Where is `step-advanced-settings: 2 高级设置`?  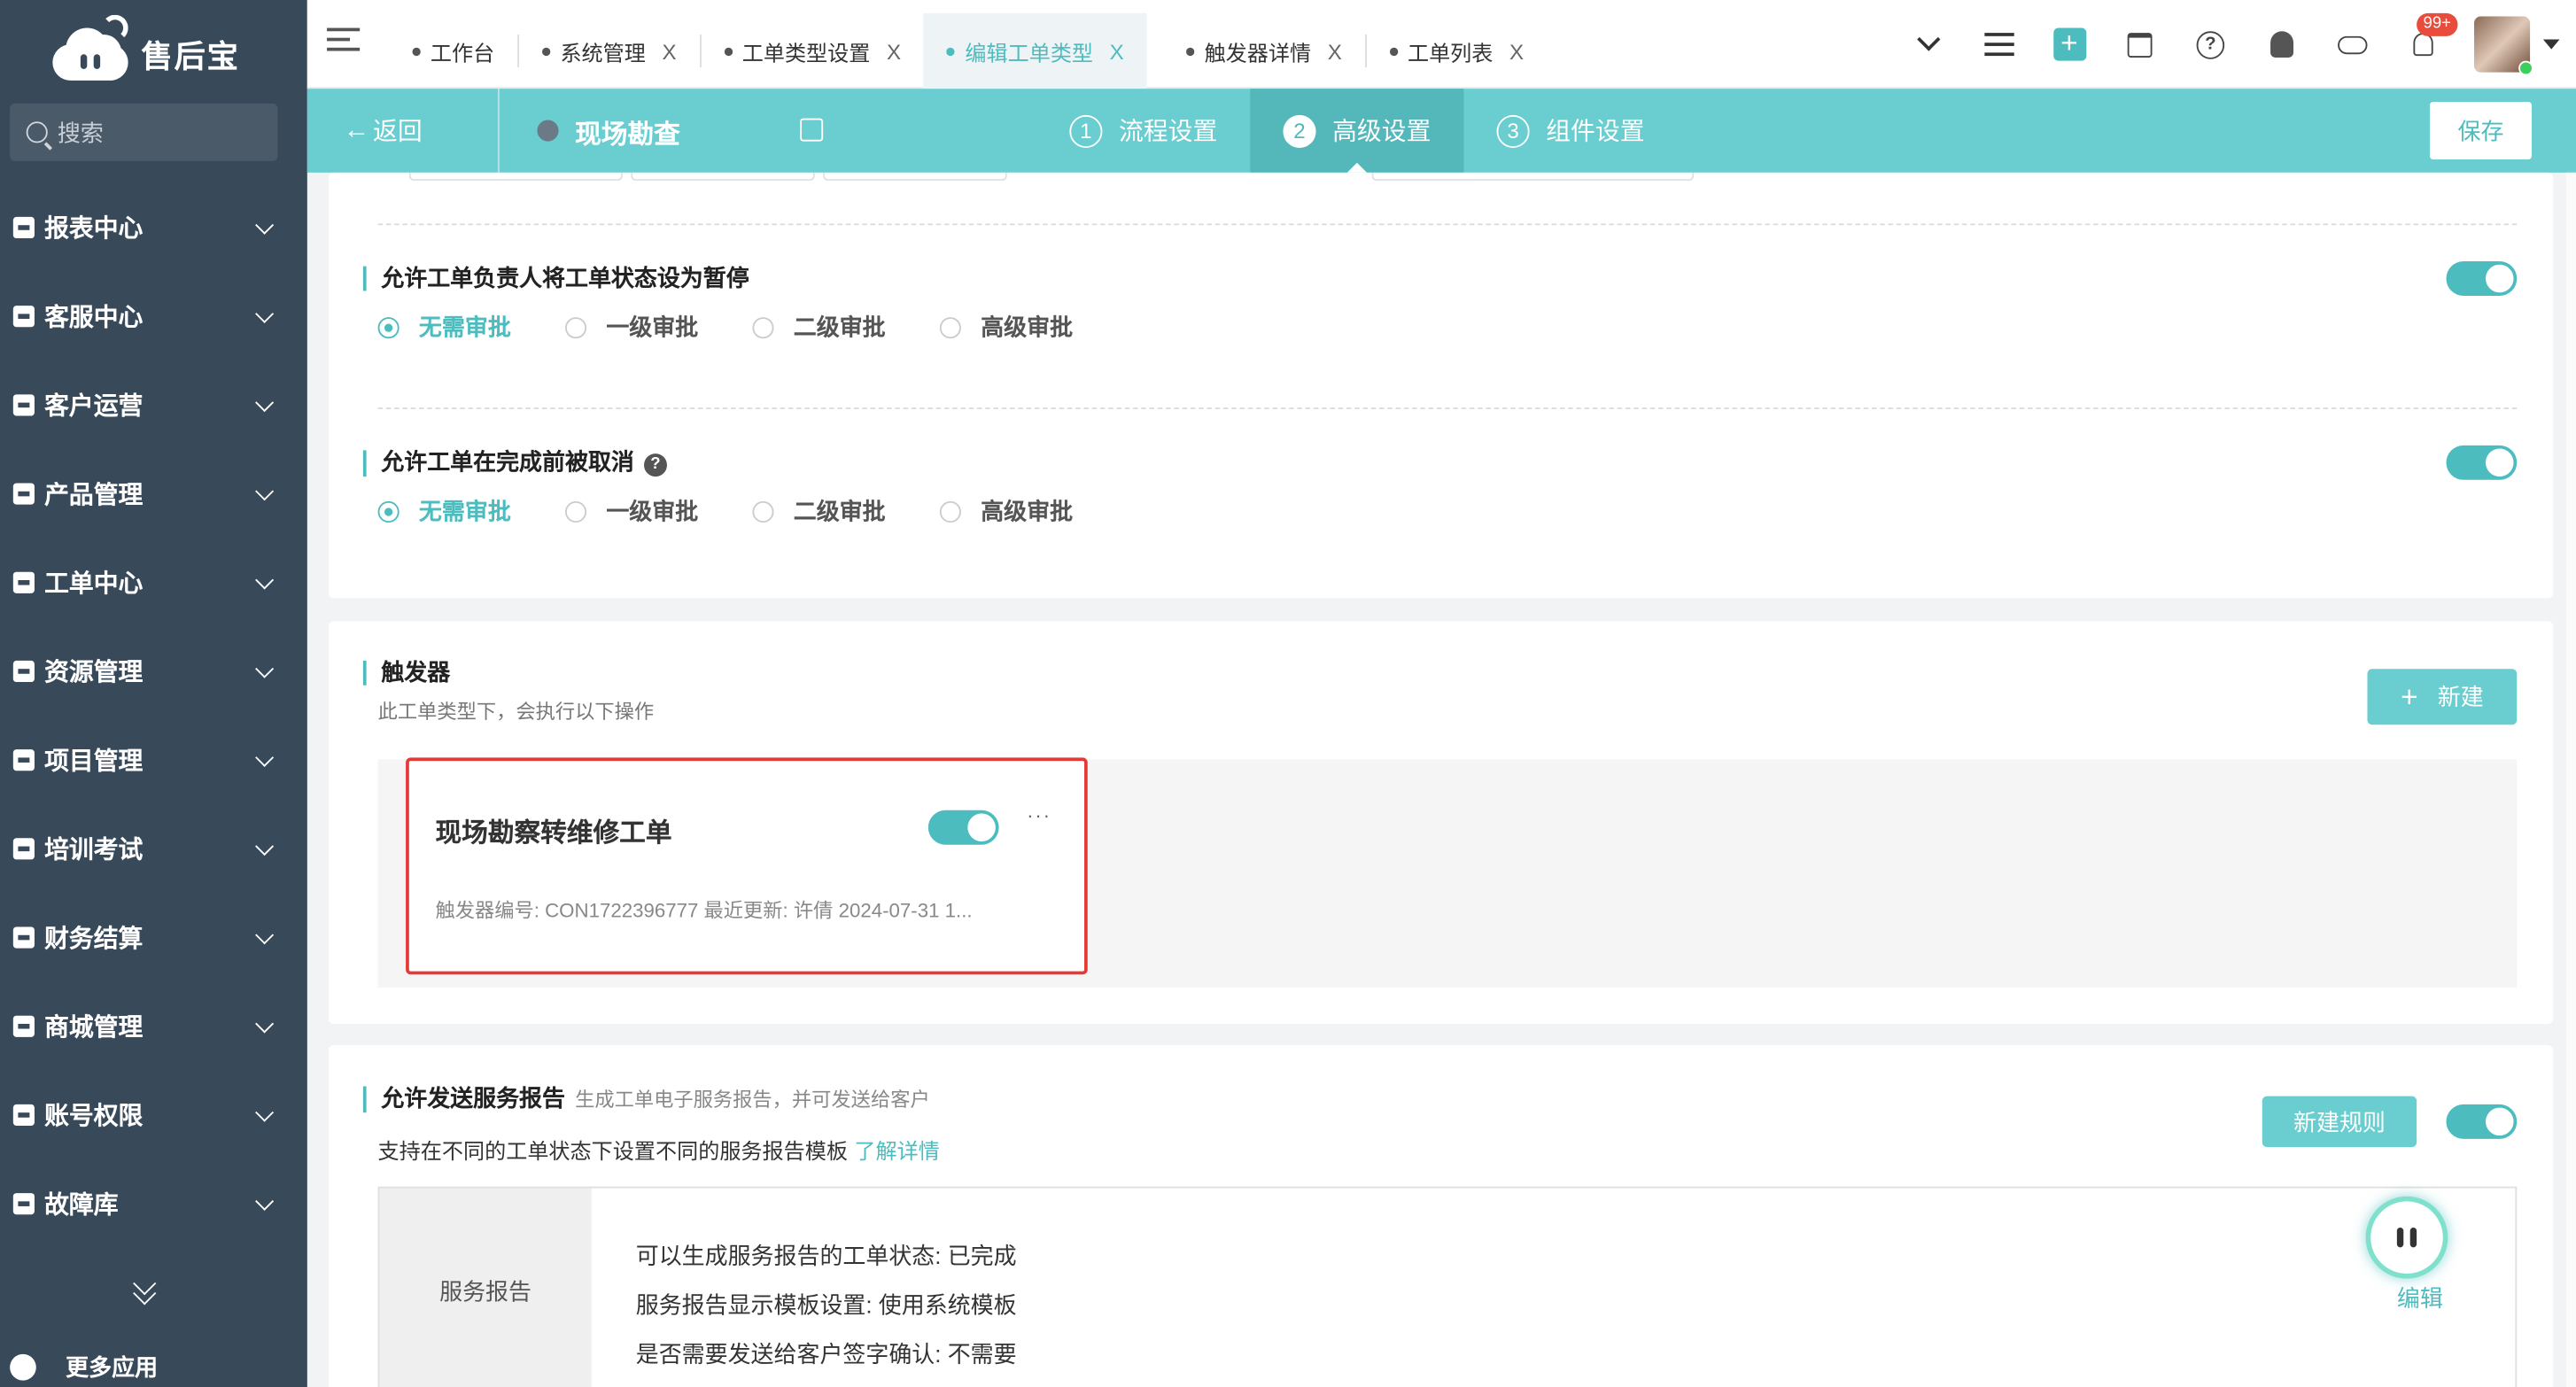 step-advanced-settings: 2 高级设置 is located at coordinates (1357, 131).